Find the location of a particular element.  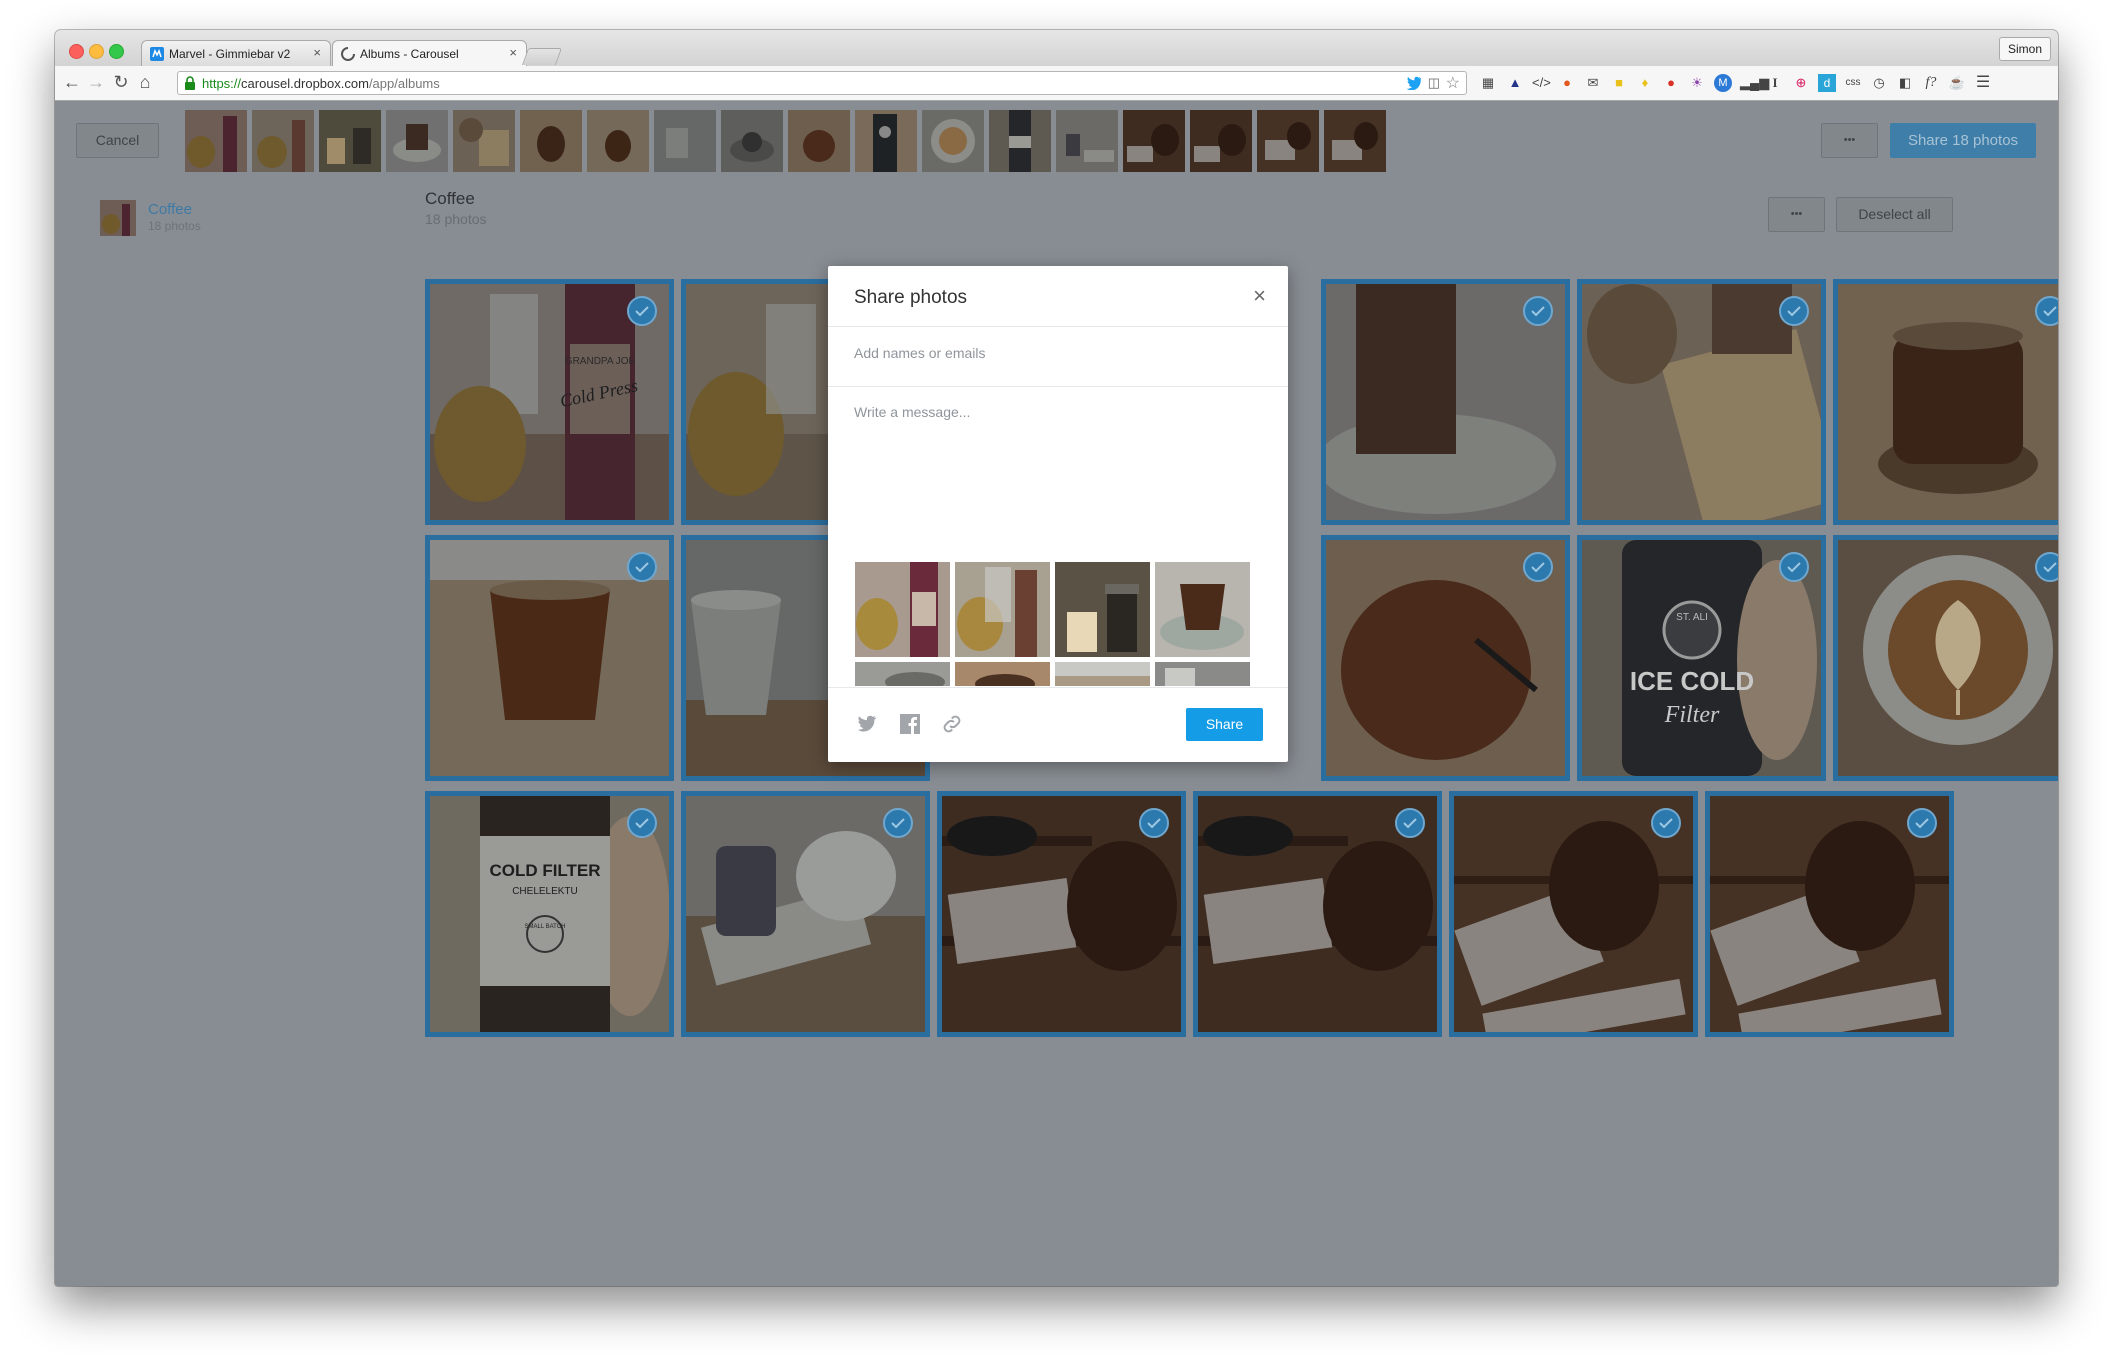

facebook-icon is located at coordinates (910, 724).